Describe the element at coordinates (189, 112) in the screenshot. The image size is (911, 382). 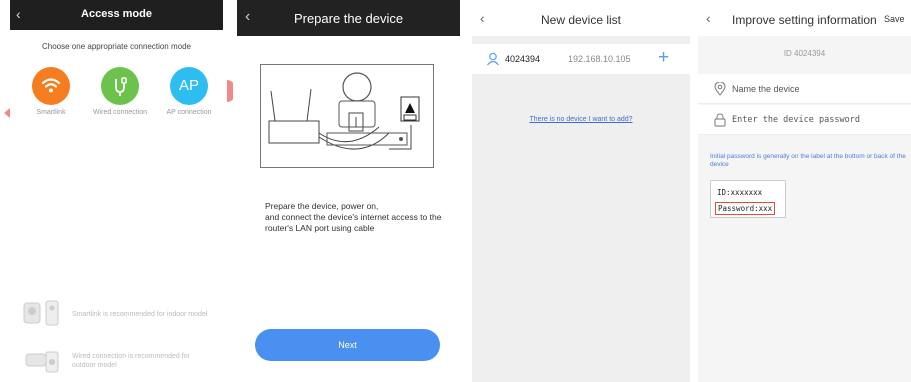
I see `mode-label: AP connection` at that location.